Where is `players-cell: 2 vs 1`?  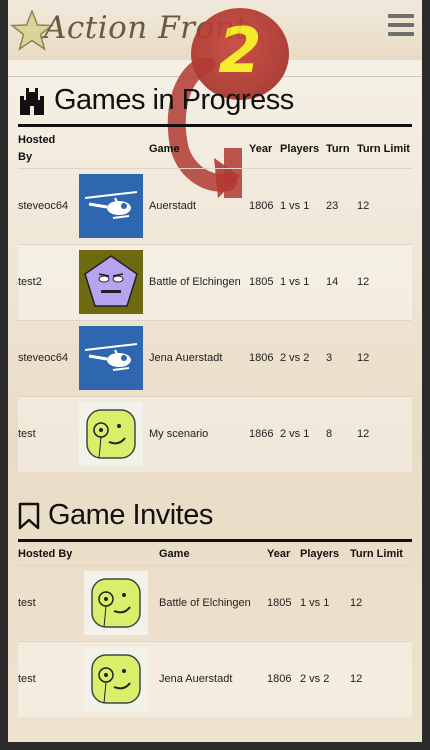 players-cell: 2 vs 1 is located at coordinates (295, 434).